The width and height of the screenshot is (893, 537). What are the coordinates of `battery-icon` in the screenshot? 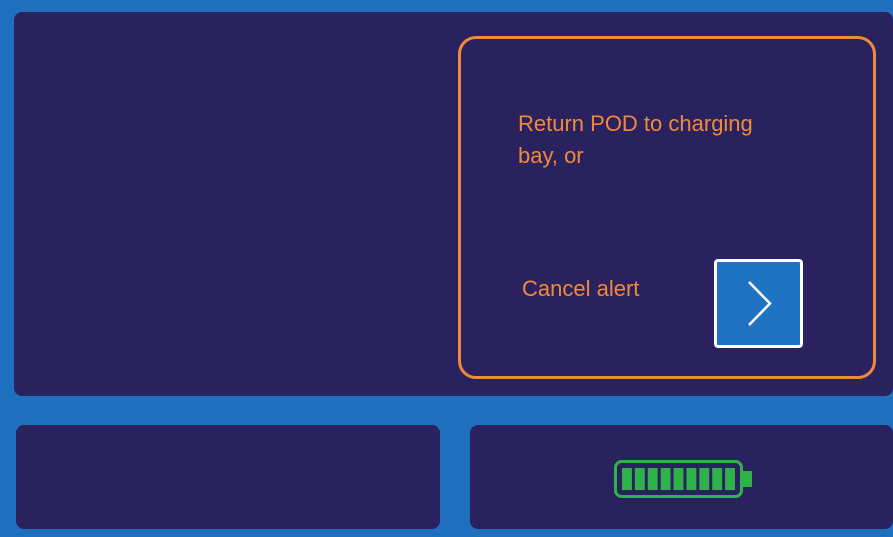 It's located at (683, 479).